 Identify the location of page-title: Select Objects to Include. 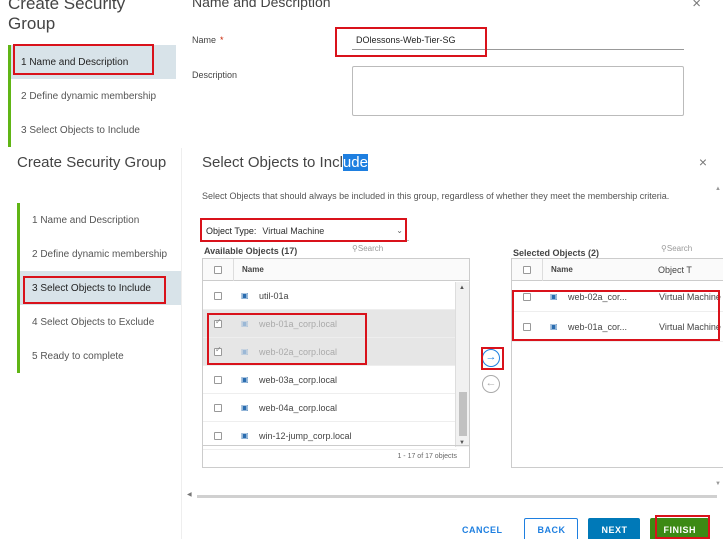
(285, 162).